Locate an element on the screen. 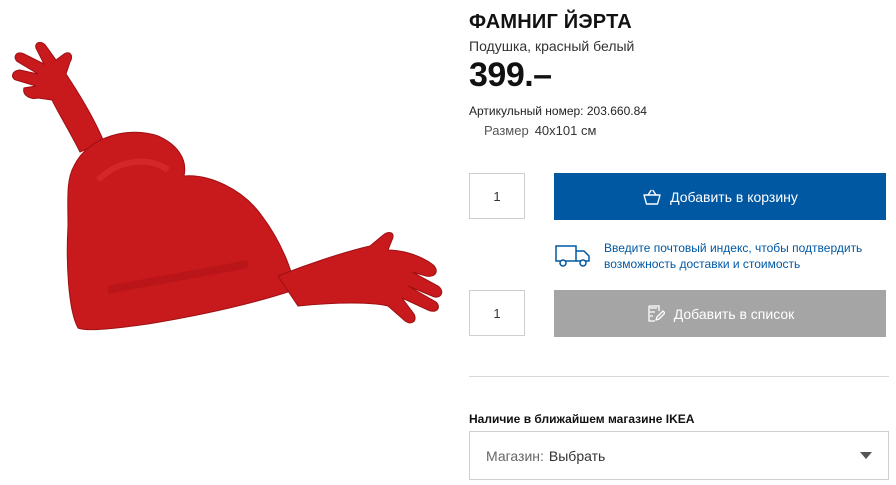 This screenshot has width=896, height=485. size-row: Размер 40x101 см is located at coordinates (540, 130).